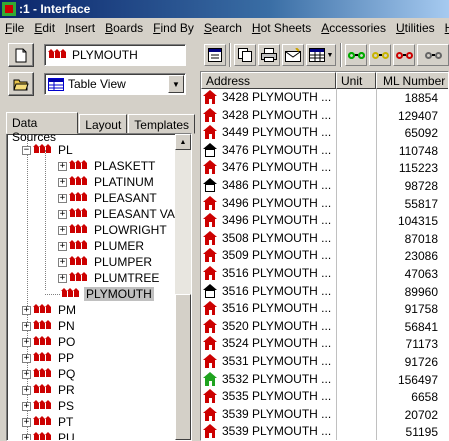 This screenshot has height=441, width=449. Describe the element at coordinates (324, 203) in the screenshot. I see `table-row: 3496 PLYMOUTH ... 55817` at that location.